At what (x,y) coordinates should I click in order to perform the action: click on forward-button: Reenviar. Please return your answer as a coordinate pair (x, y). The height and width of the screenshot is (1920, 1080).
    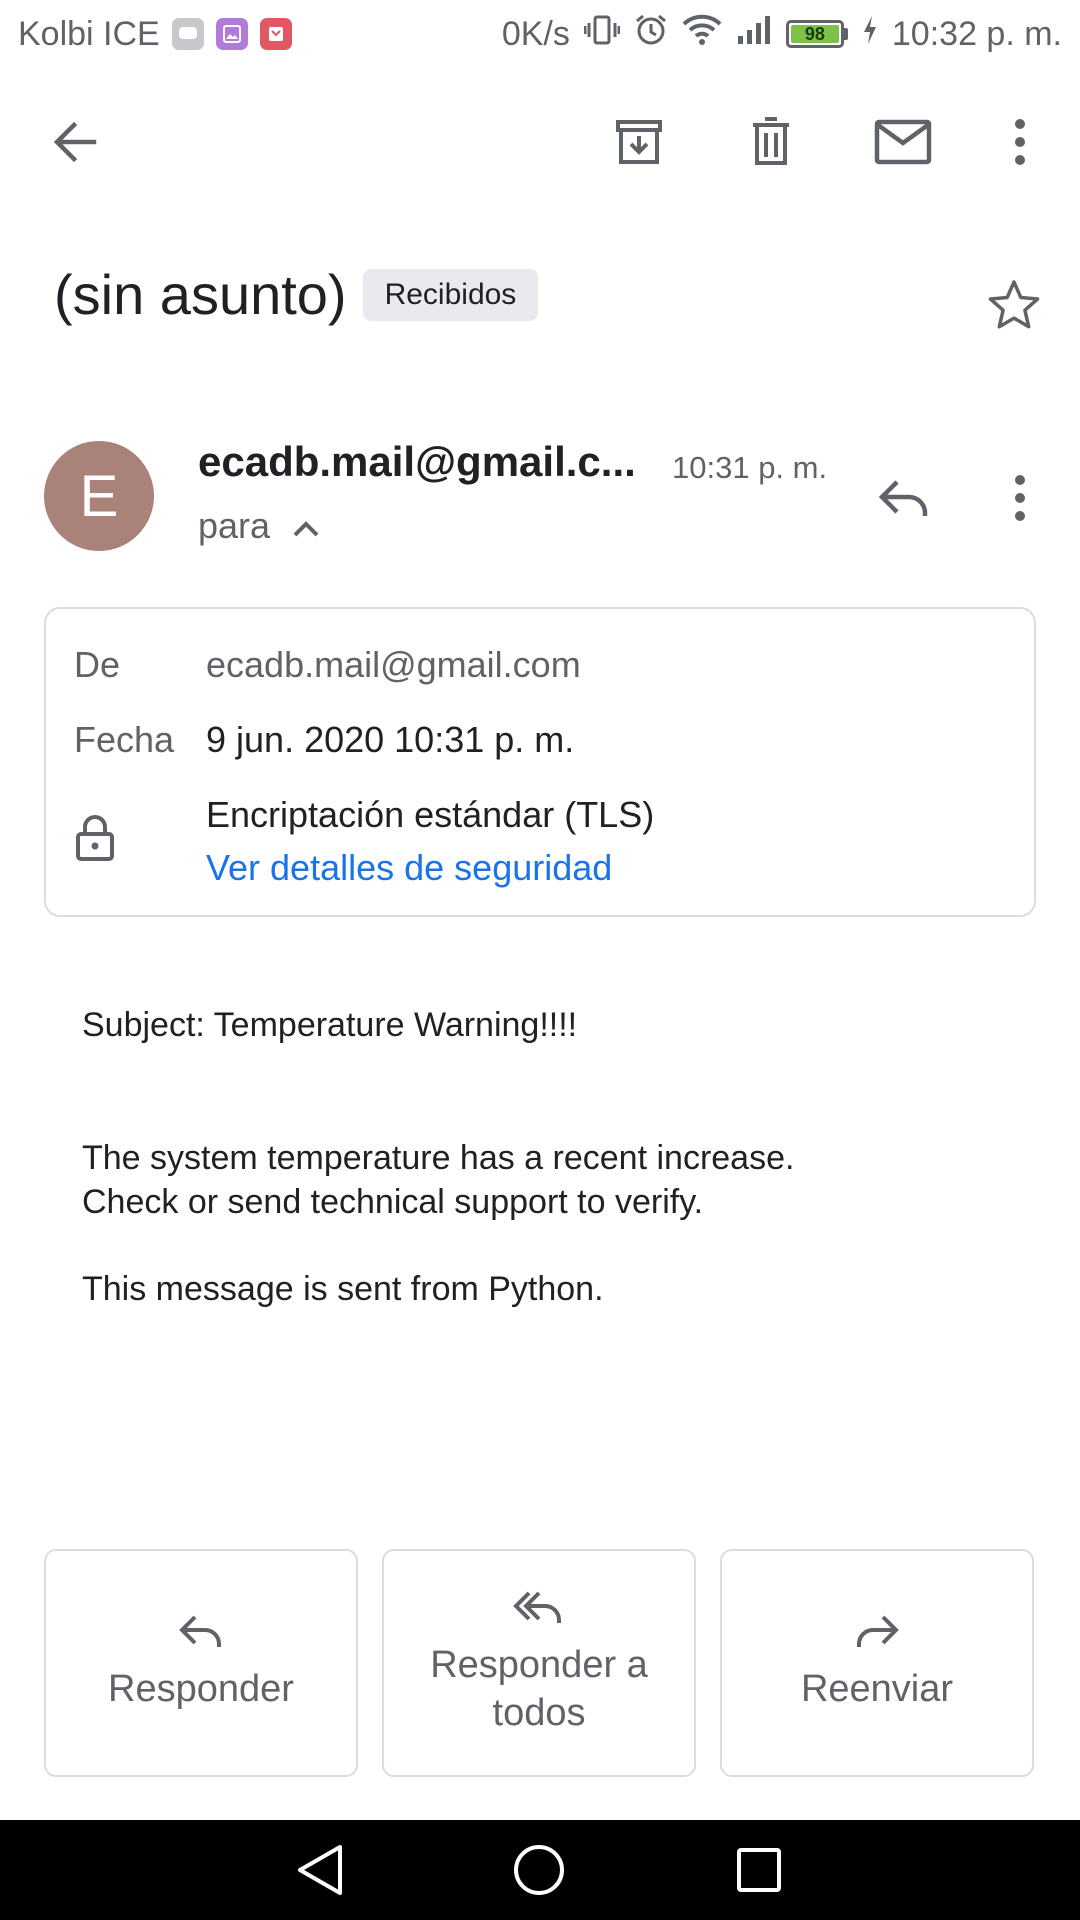
    Looking at the image, I should click on (877, 1663).